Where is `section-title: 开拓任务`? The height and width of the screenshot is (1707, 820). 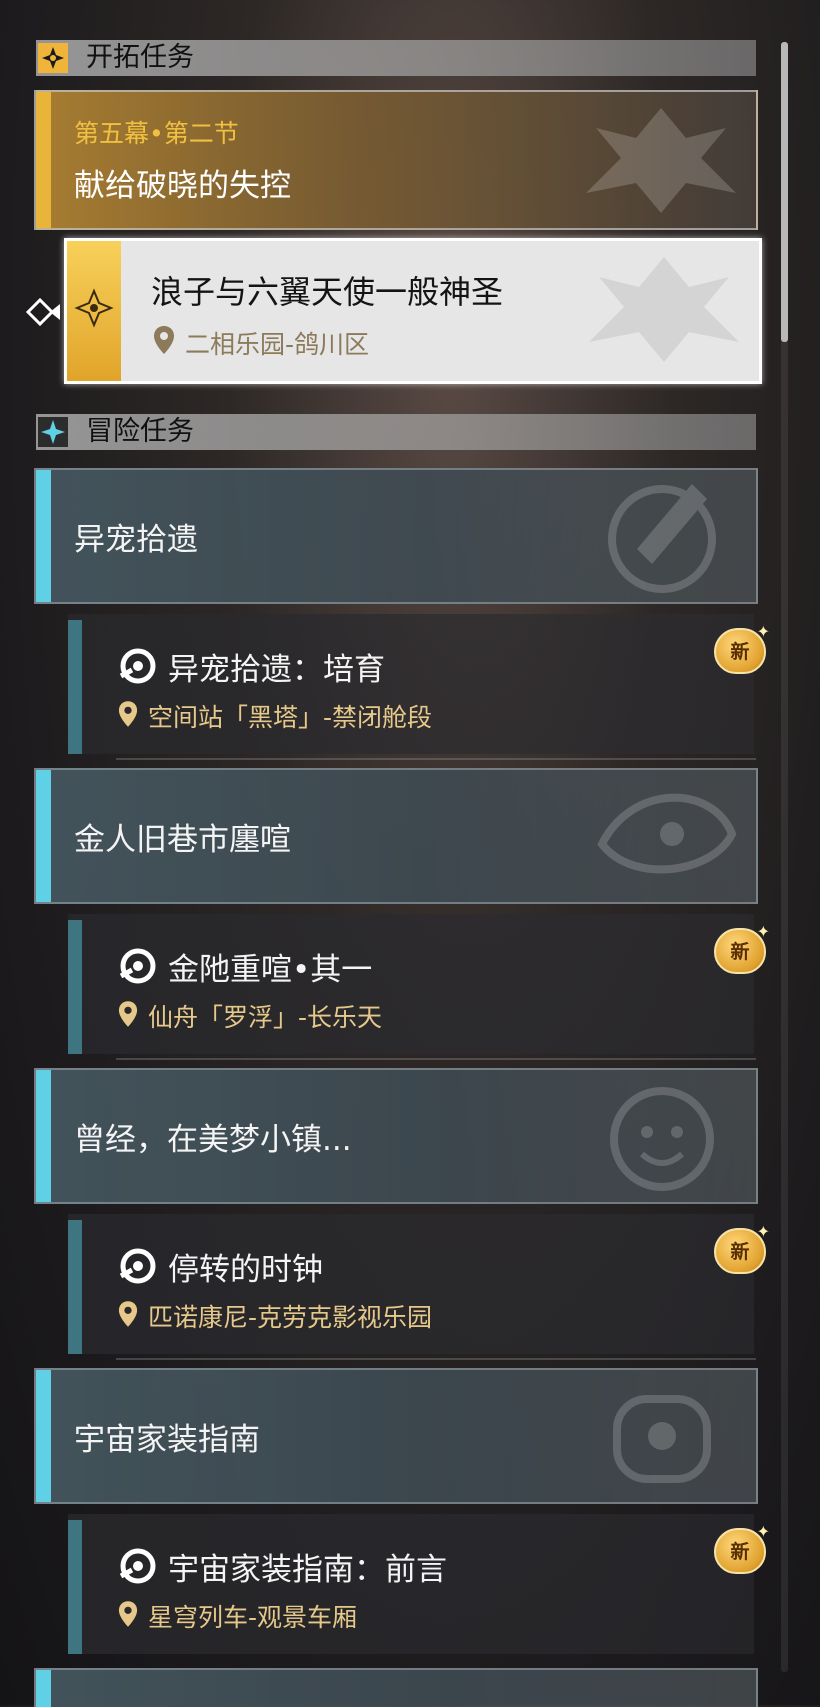
section-title: 开拓任务 is located at coordinates (140, 57).